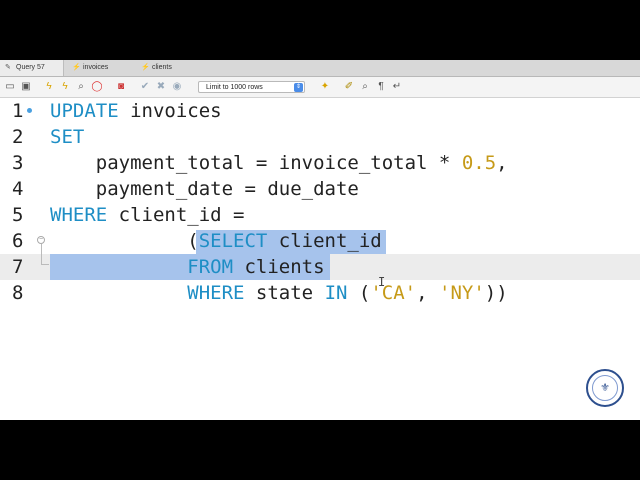  I want to click on limit-rows-select: Limit to 1000 rows ⇕, so click(251, 87).